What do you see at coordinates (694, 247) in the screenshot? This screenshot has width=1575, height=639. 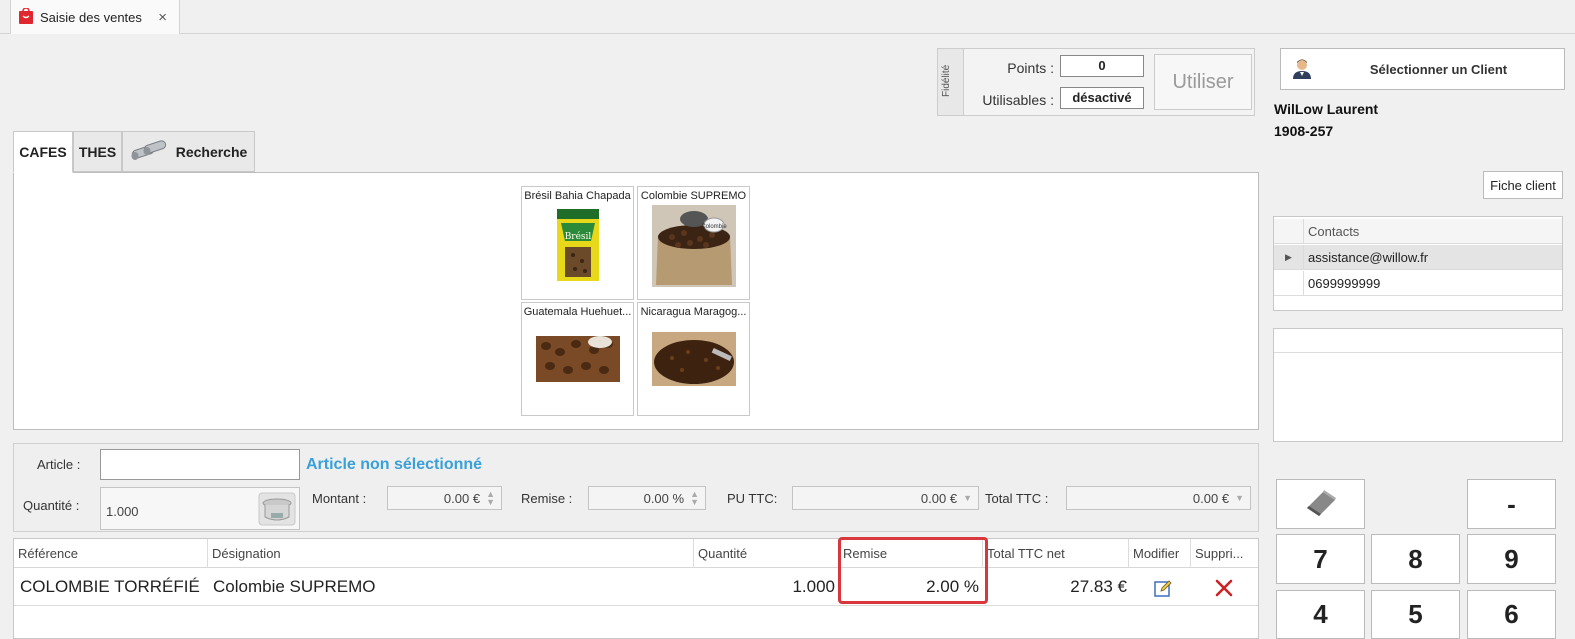 I see `coffee-sack-image: Colombie` at bounding box center [694, 247].